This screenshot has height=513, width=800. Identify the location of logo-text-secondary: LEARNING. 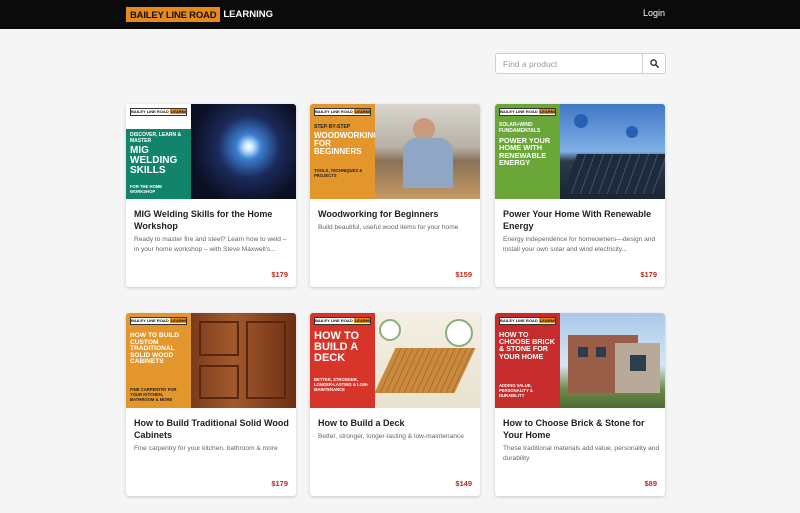
(248, 14).